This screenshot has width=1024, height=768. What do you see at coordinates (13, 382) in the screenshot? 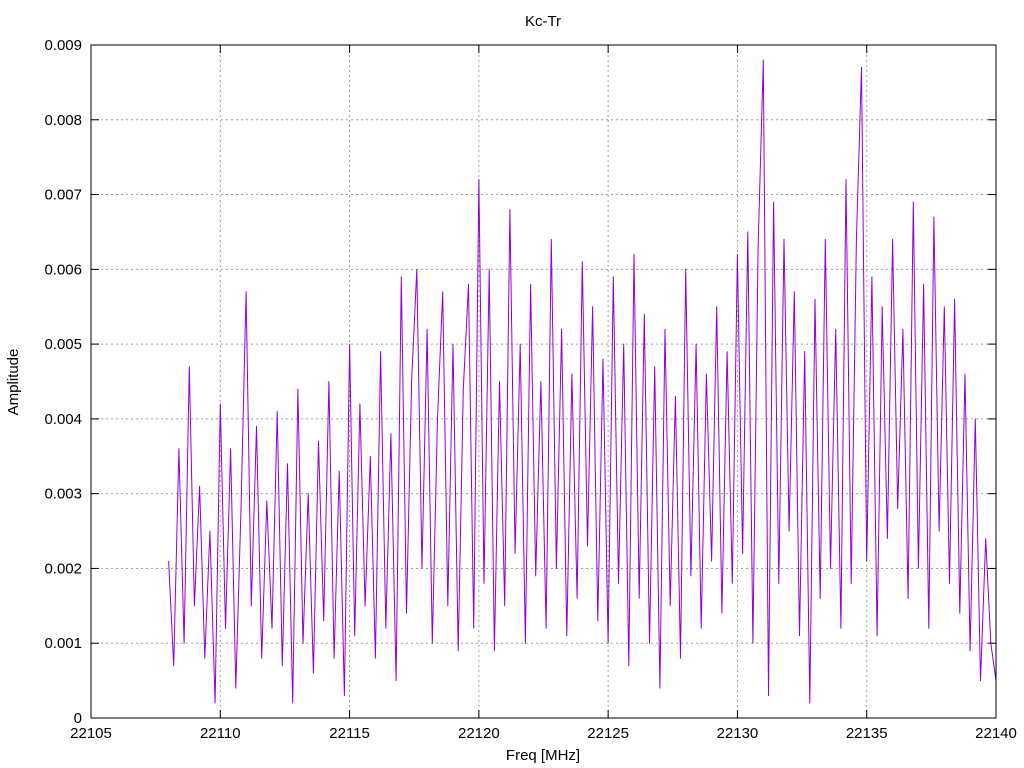
I see `y-axis-label: Amplitude` at bounding box center [13, 382].